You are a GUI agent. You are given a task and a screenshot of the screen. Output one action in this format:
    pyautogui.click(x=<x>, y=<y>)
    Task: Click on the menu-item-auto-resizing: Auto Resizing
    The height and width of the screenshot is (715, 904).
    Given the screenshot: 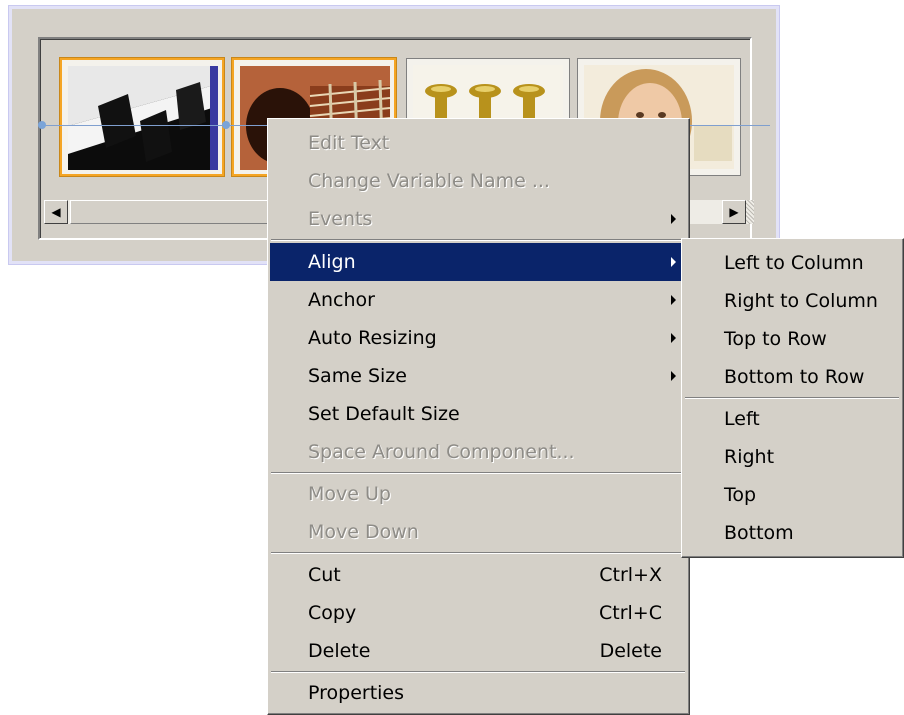 What is the action you would take?
    pyautogui.click(x=478, y=338)
    